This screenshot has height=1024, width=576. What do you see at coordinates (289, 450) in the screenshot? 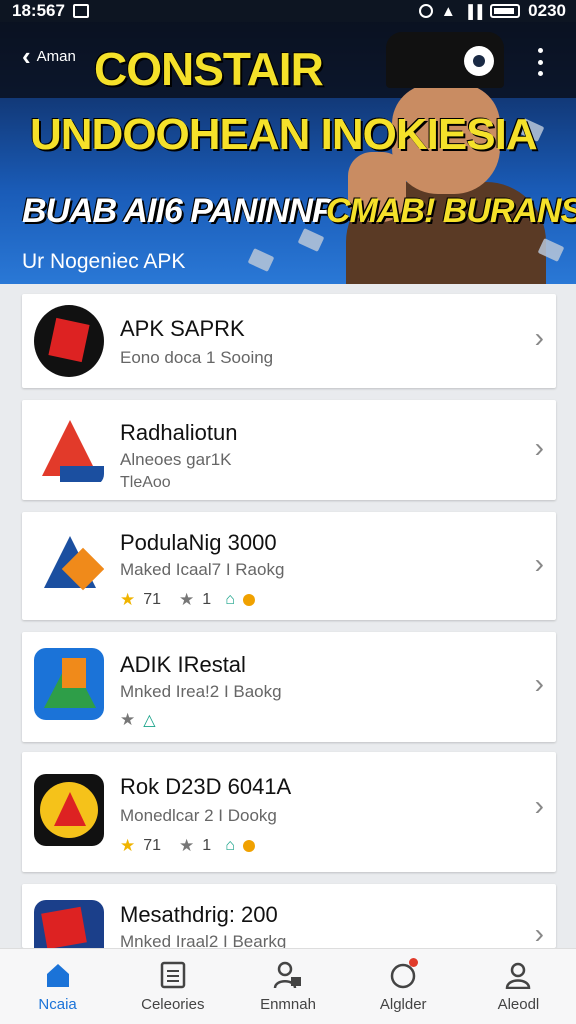
I see `list-item: Radhaliotun Alneoes gar1K TleAoo ›` at bounding box center [289, 450].